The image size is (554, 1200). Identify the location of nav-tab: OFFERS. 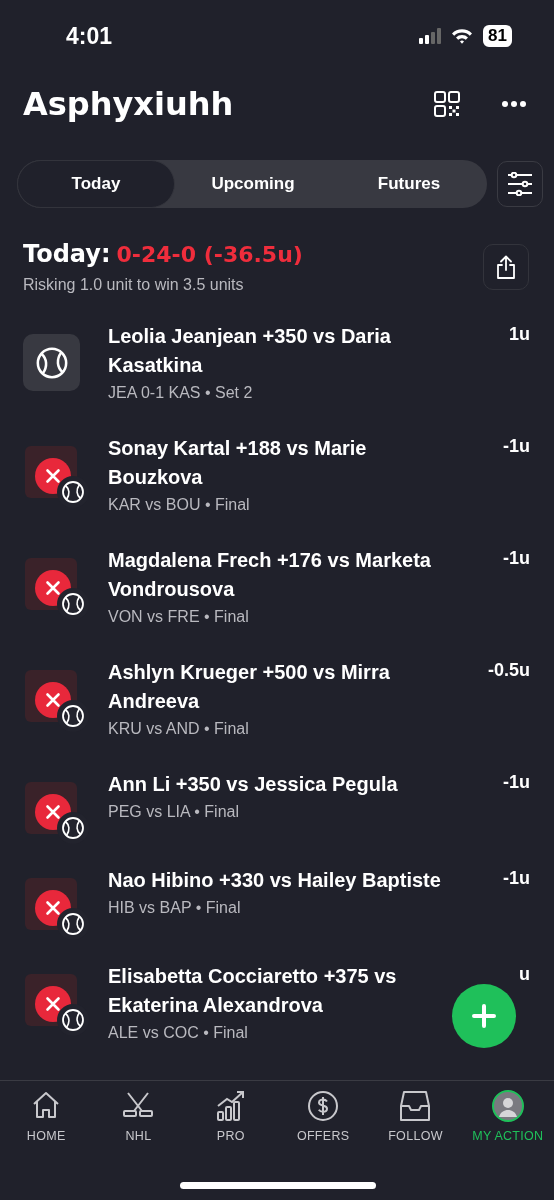
(323, 1116).